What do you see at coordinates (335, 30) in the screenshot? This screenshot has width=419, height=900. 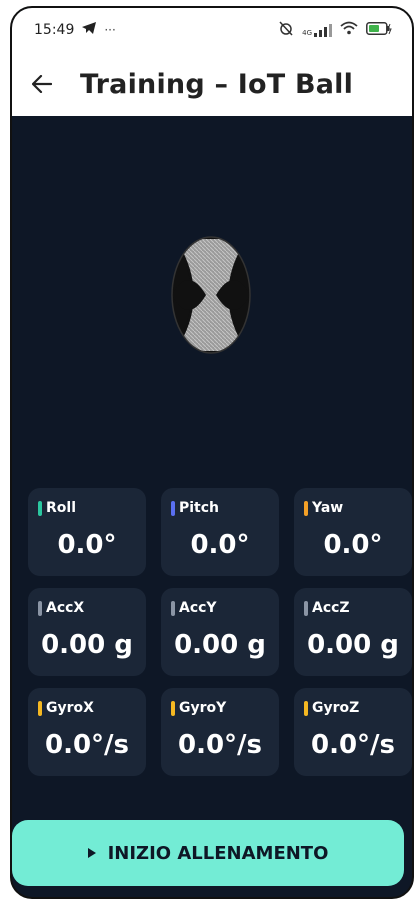 I see `status-right: 4G` at bounding box center [335, 30].